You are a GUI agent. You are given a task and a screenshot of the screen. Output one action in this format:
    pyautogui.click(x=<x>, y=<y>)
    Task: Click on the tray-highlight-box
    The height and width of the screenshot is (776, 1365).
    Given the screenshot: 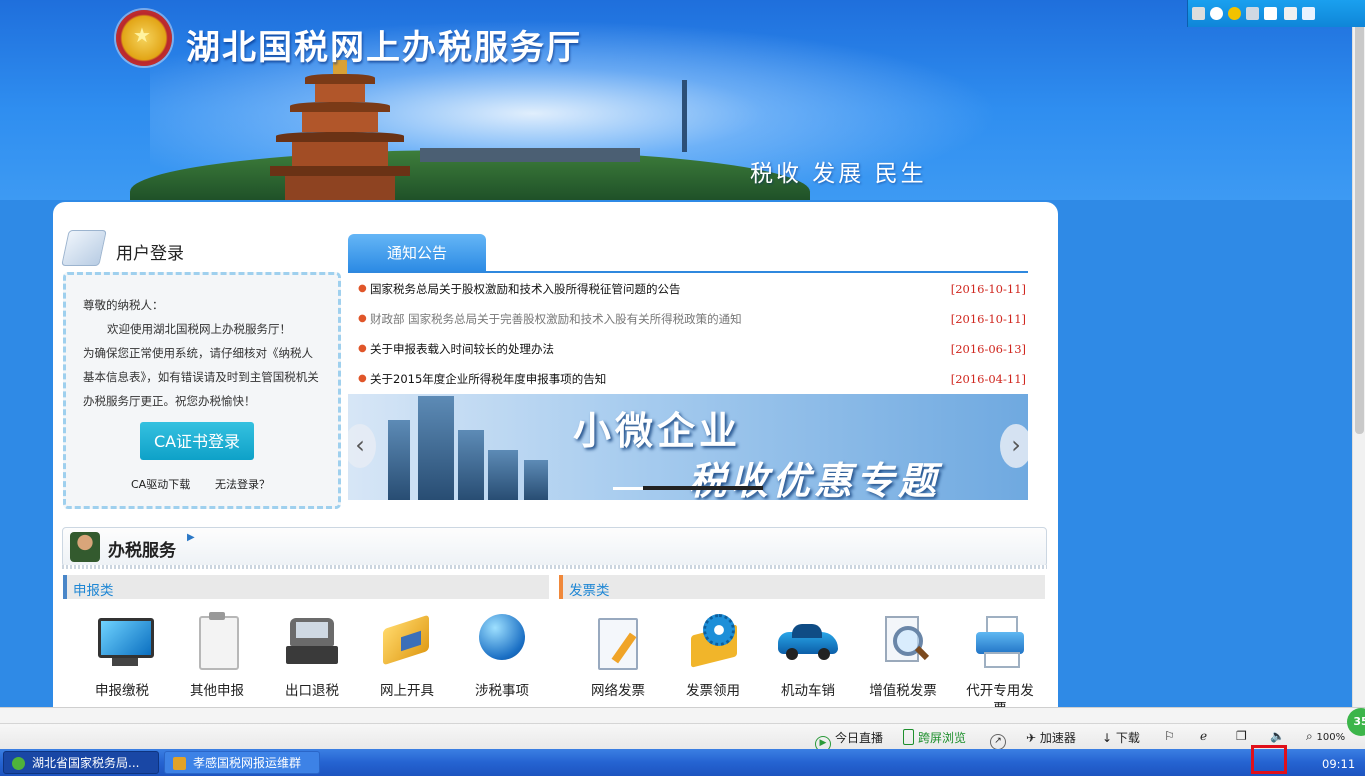 What is the action you would take?
    pyautogui.click(x=1269, y=759)
    